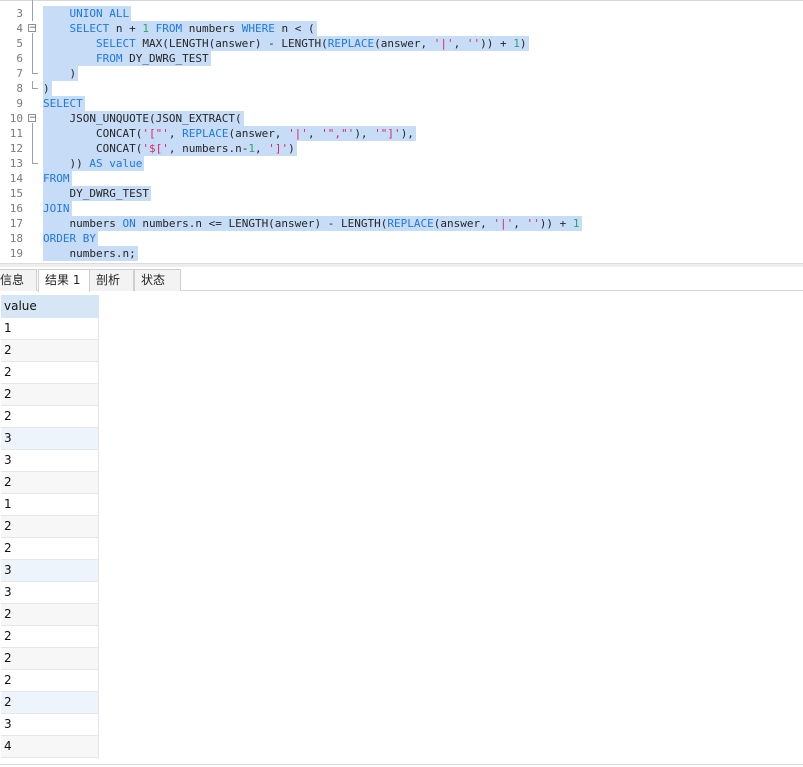 This screenshot has width=803, height=767. What do you see at coordinates (19, 103) in the screenshot?
I see `line-number: 9` at bounding box center [19, 103].